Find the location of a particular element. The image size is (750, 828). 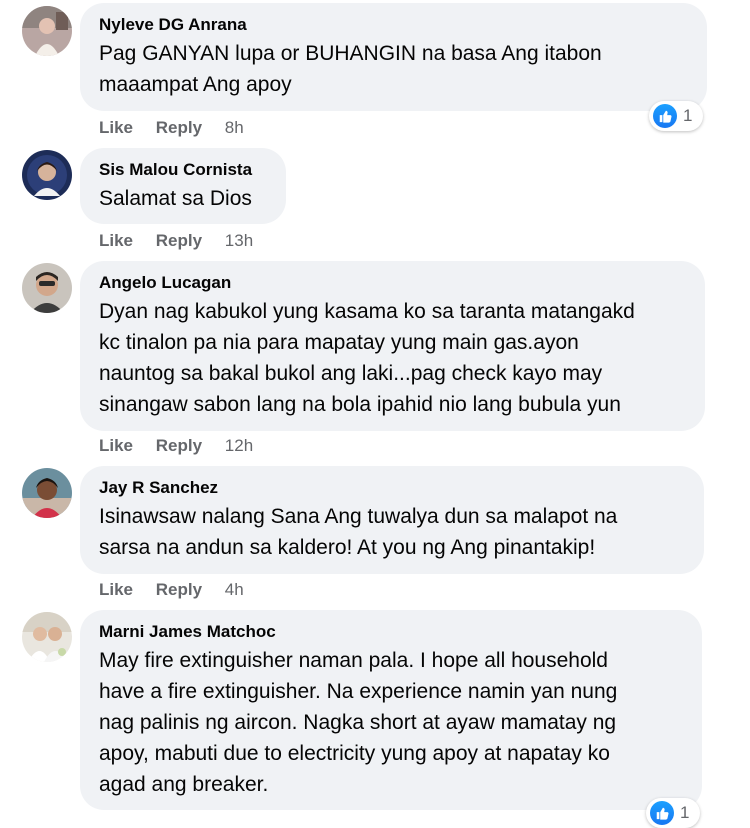

comment-text-line: Salamat sa Dios is located at coordinates (175, 198).